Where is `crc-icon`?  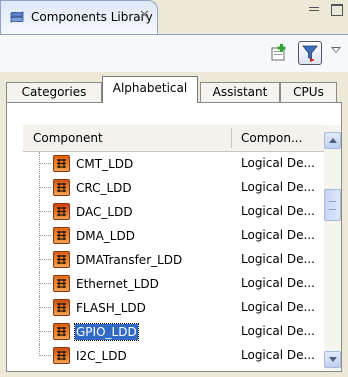 crc-icon is located at coordinates (61, 187).